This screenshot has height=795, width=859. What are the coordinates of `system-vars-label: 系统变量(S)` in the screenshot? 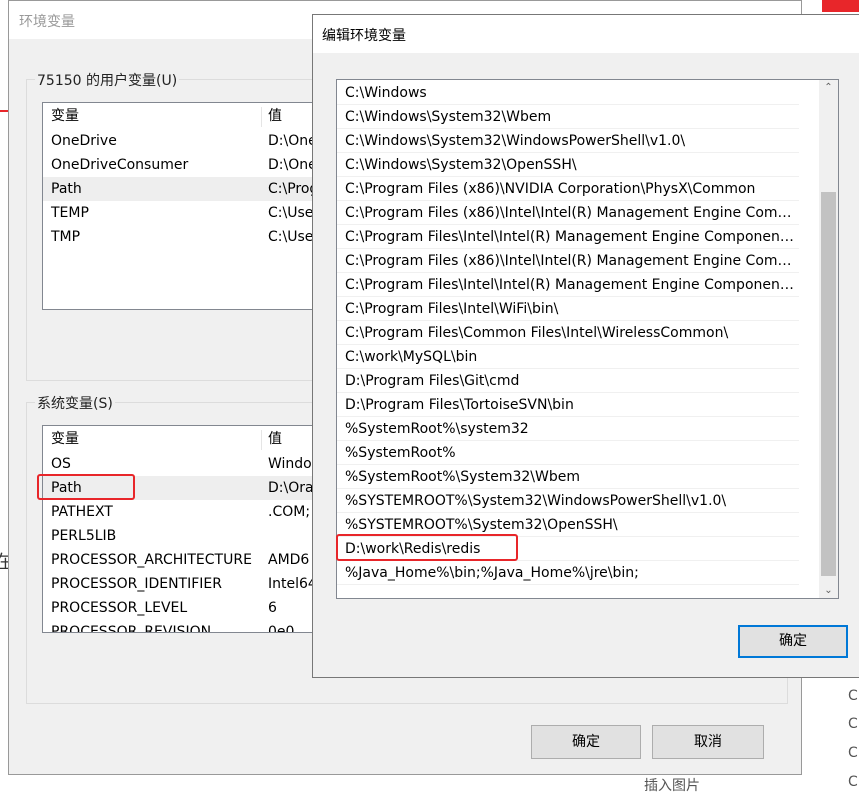 It's located at (75, 403).